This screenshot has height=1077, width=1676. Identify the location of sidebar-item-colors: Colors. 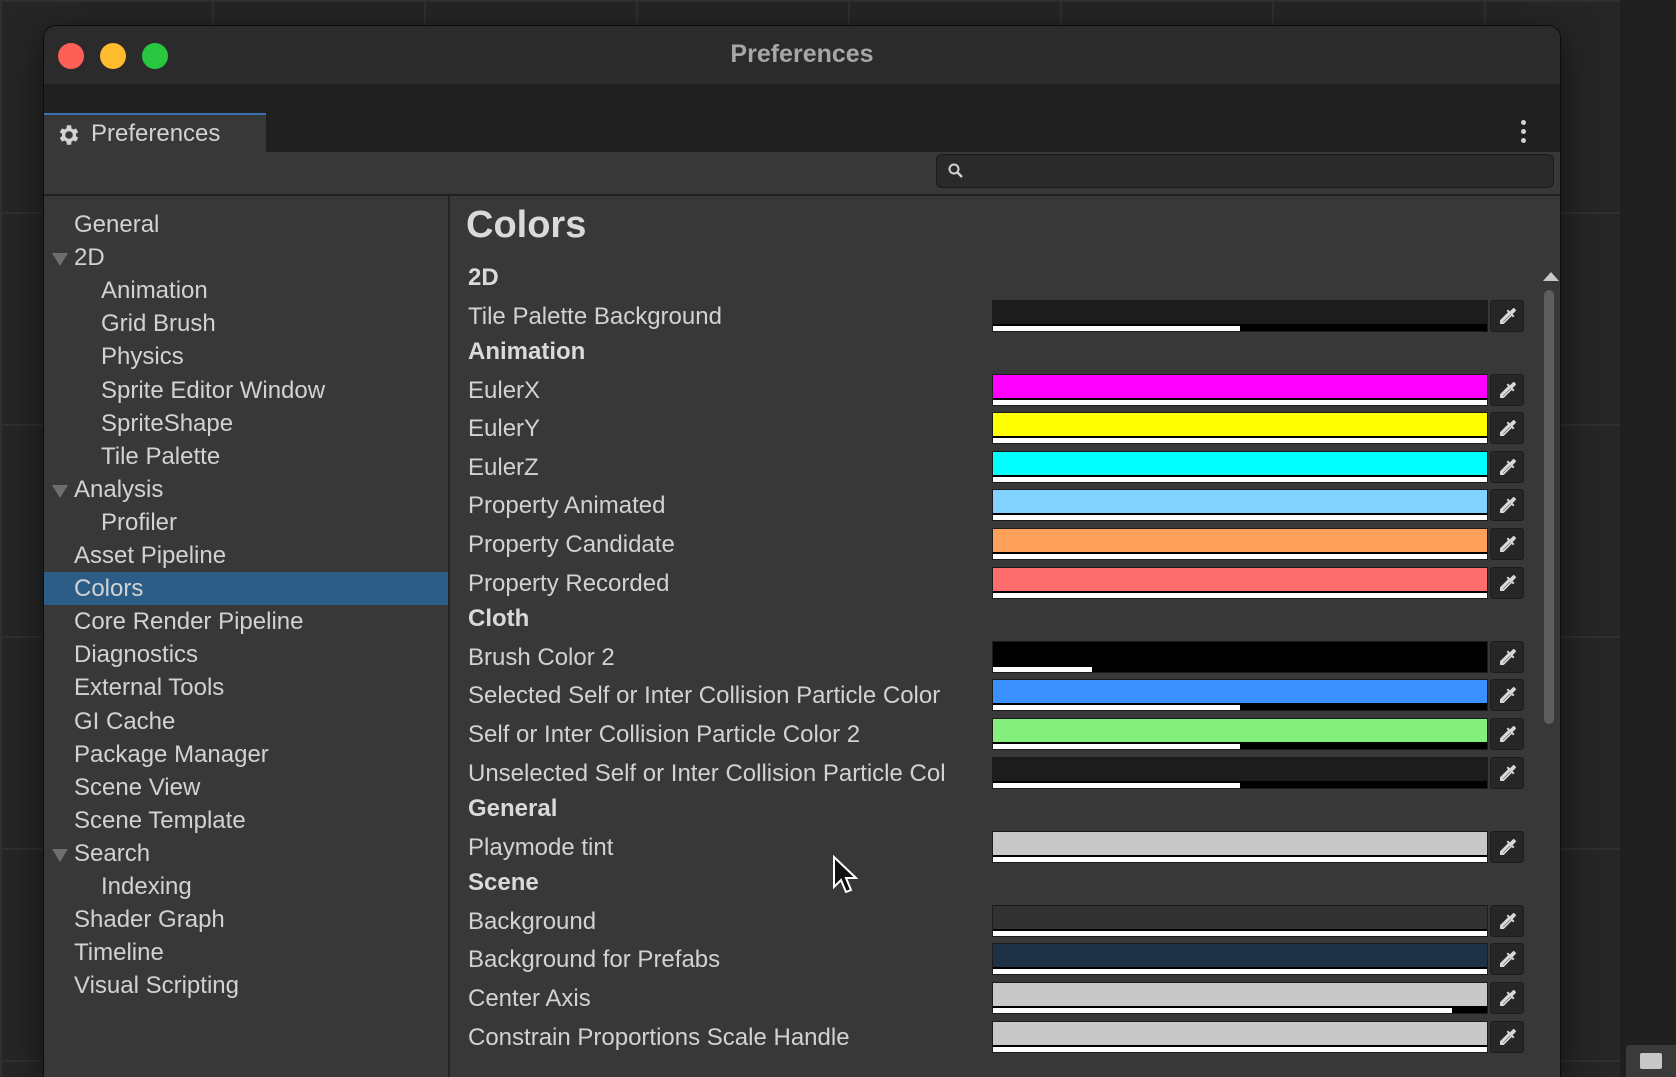
(246, 589).